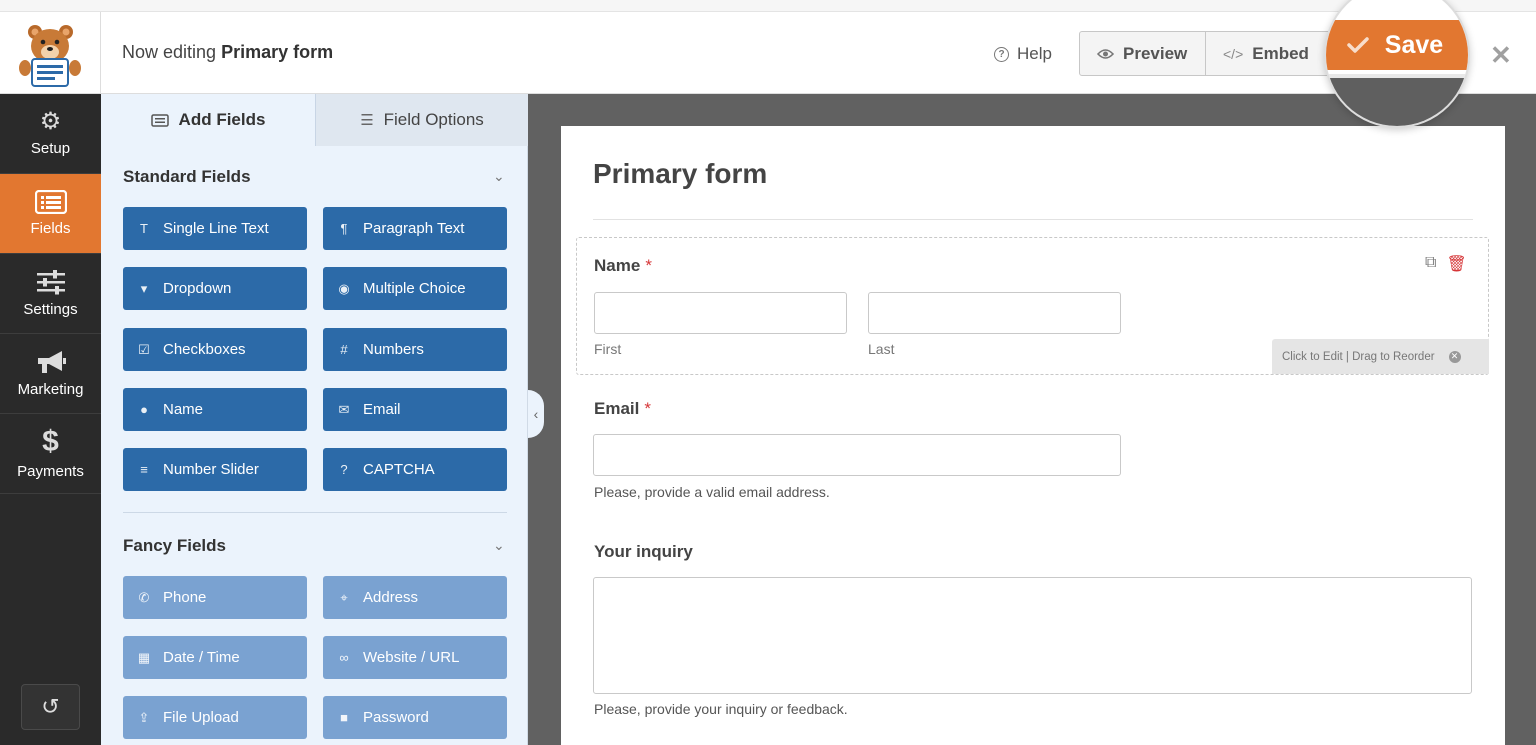 Image resolution: width=1536 pixels, height=745 pixels. Describe the element at coordinates (50, 56) in the screenshot. I see `bear-mascot-icon` at that location.